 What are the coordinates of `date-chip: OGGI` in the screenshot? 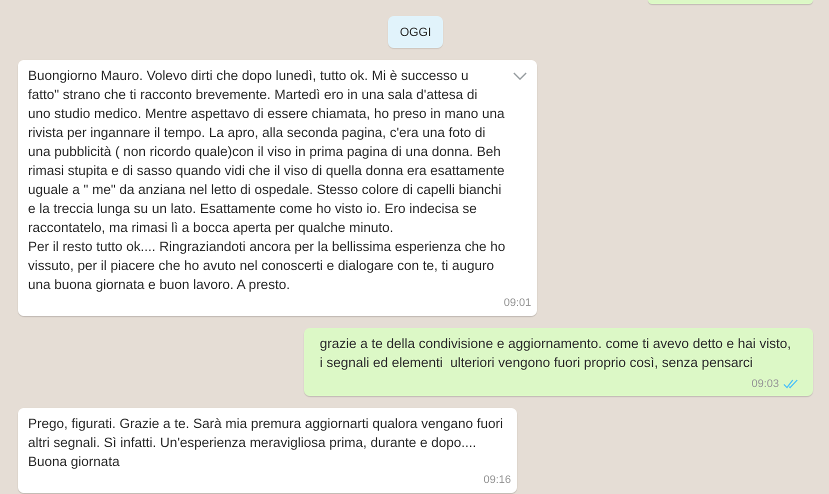 It's located at (416, 32).